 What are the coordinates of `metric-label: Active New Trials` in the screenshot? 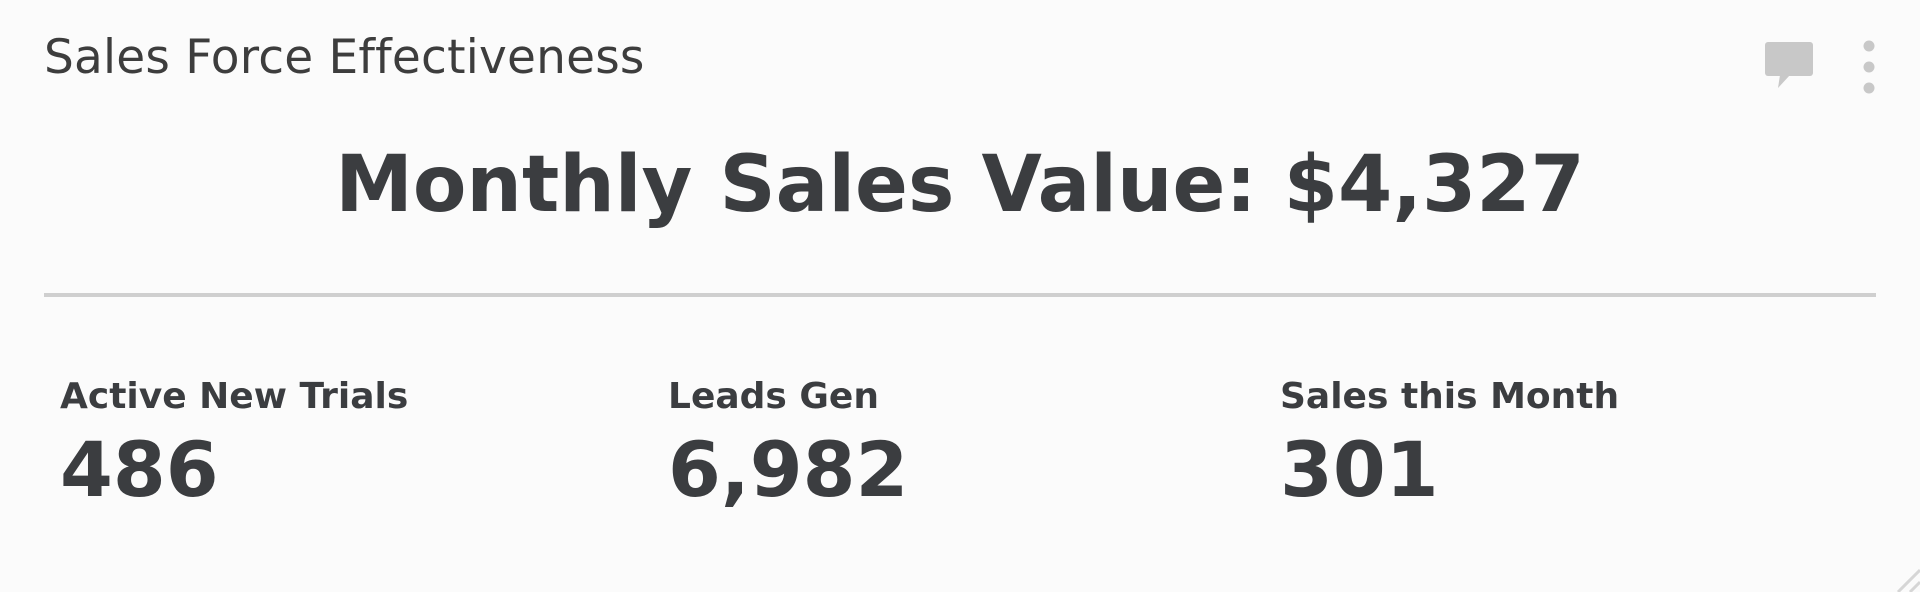 It's located at (234, 396).